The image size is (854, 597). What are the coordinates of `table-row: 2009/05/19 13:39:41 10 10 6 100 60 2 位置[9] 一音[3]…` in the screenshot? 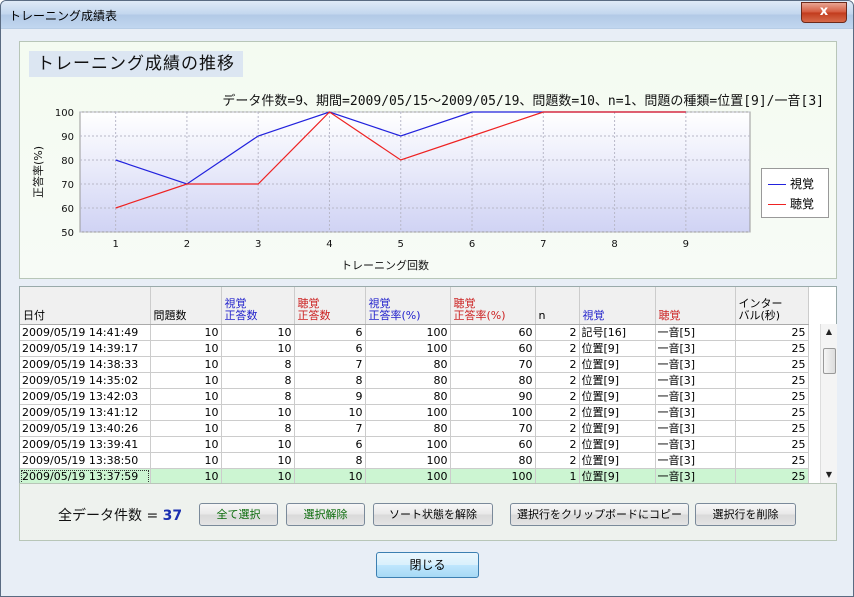 It's located at (414, 444).